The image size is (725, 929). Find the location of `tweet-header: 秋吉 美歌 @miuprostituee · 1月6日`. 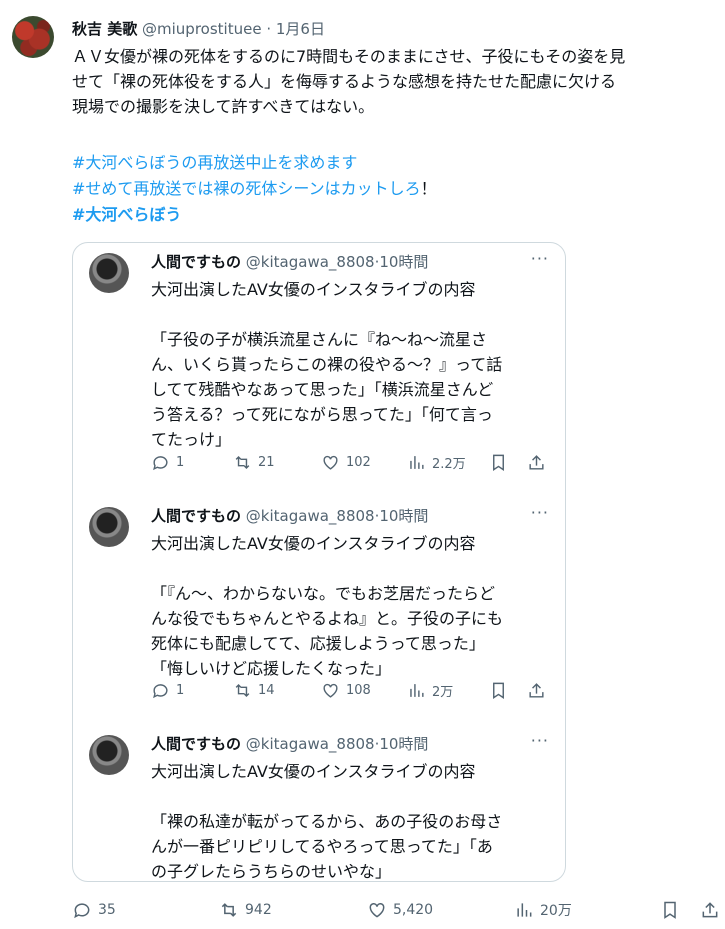

tweet-header: 秋吉 美歌 @miuprostituee · 1月6日 is located at coordinates (198, 28).